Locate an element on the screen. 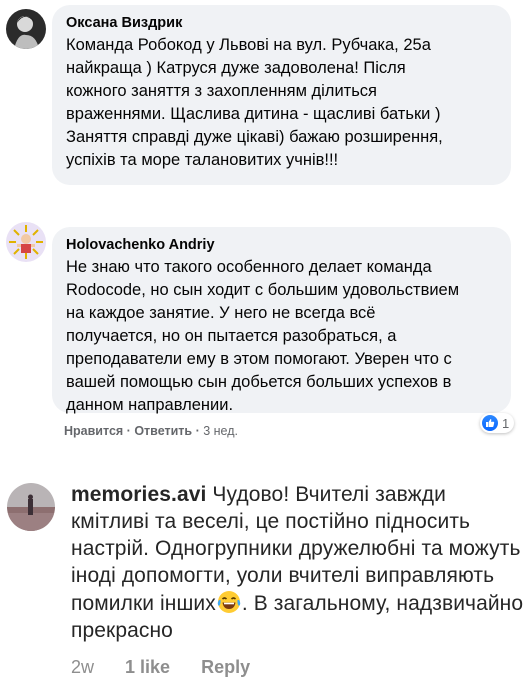  laughing-with-tears-emoji is located at coordinates (229, 602).